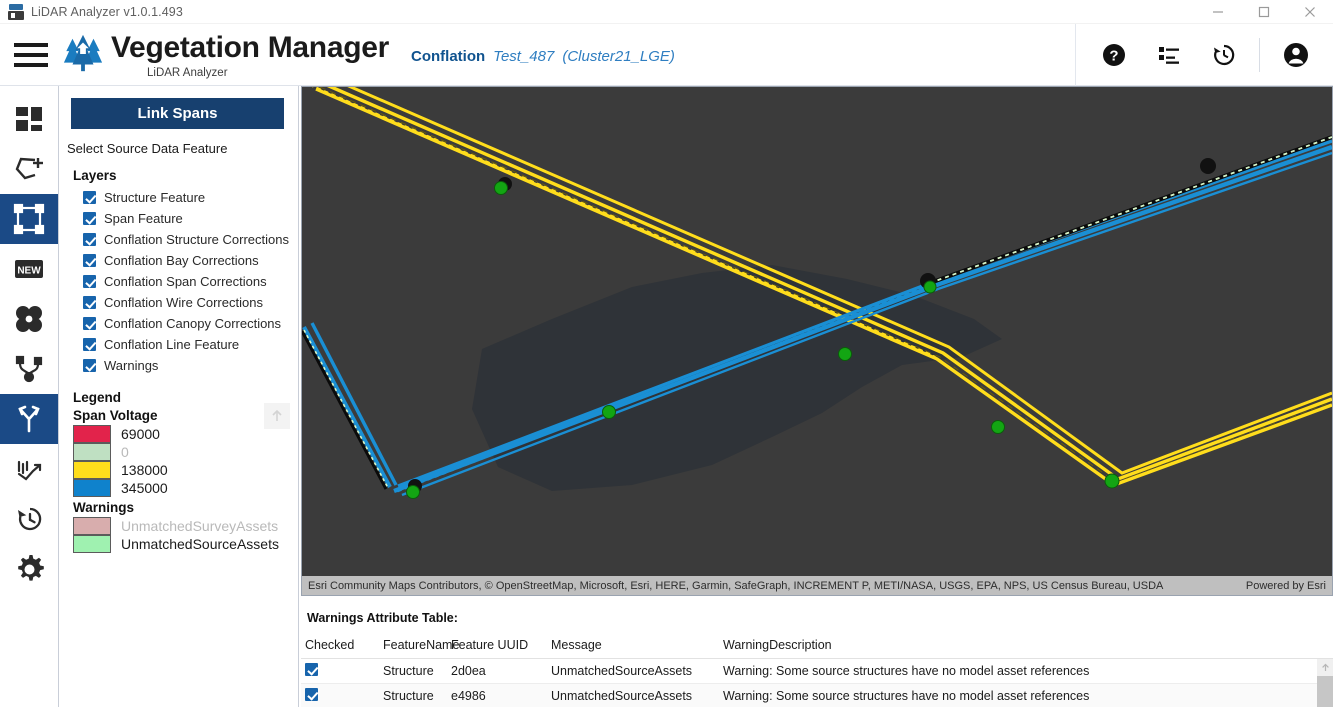  I want to click on select-extent-icon, so click(29, 219).